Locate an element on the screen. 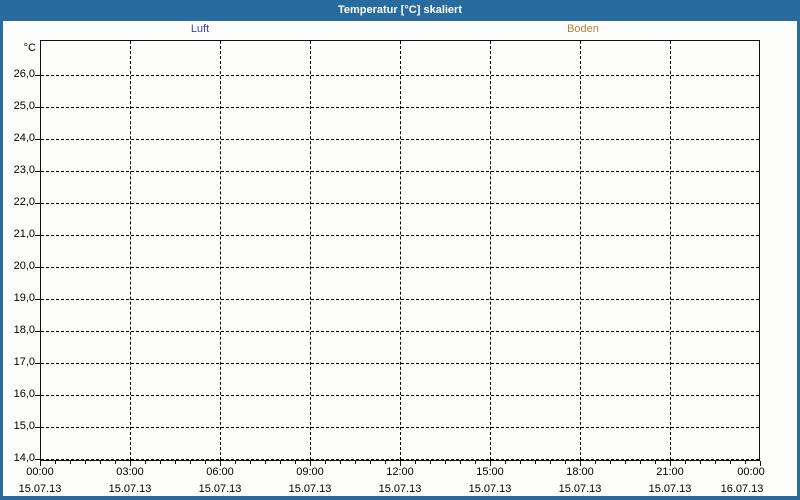 This screenshot has height=500, width=800. window-title: Temperatur [°C] skaliert is located at coordinates (399, 10).